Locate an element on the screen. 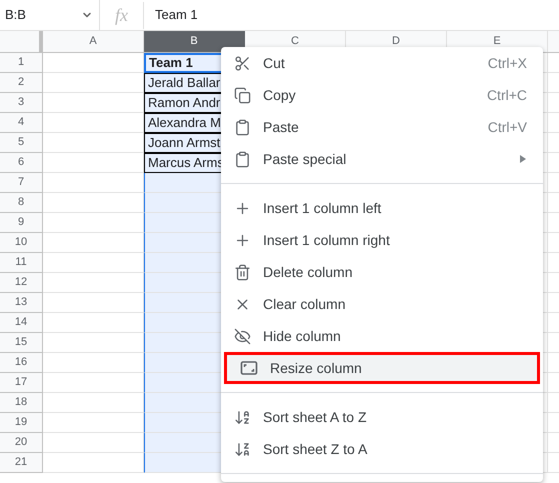 The height and width of the screenshot is (483, 559). row-header: 11 is located at coordinates (21, 263).